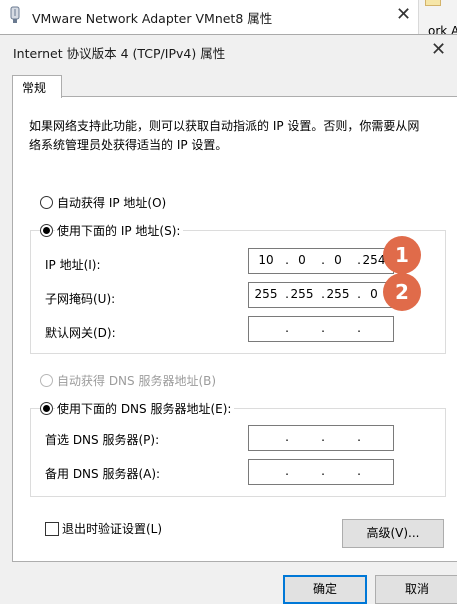 The width and height of the screenshot is (457, 604). I want to click on dialog-title: Internet 协议版本 4 (TCP/IPv4) 属性, so click(119, 53).